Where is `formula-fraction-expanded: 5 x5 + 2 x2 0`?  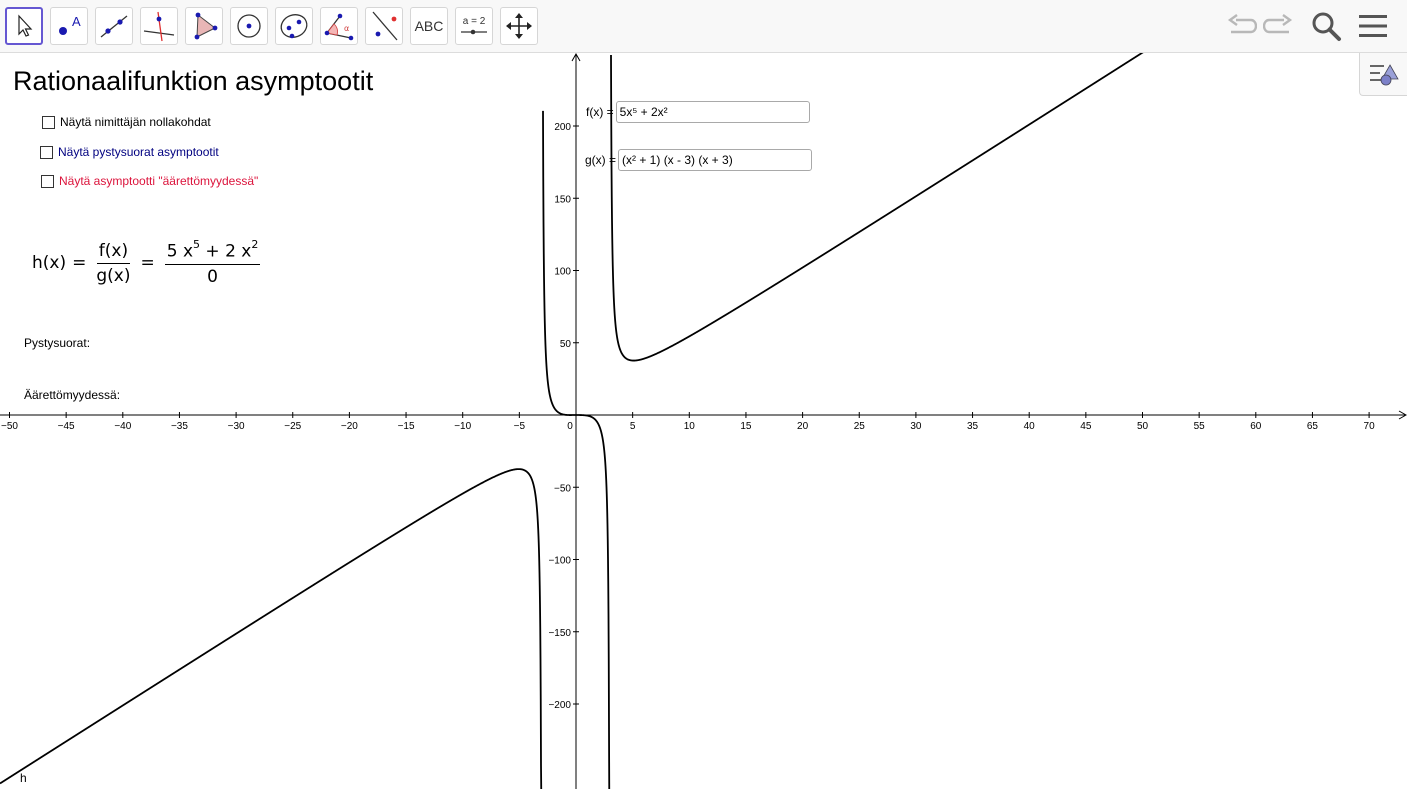
formula-fraction-expanded: 5 x5 + 2 x2 0 is located at coordinates (212, 262).